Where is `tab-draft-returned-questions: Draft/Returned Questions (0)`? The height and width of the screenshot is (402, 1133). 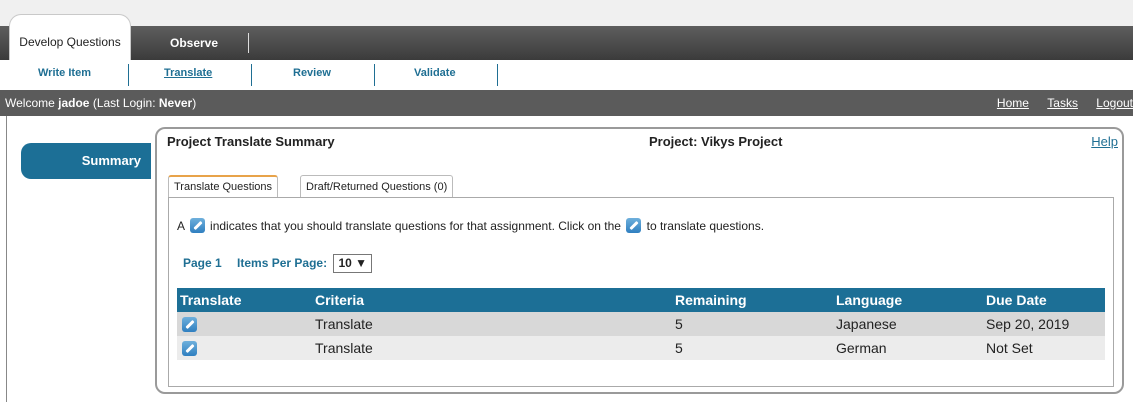 tab-draft-returned-questions: Draft/Returned Questions (0) is located at coordinates (377, 186).